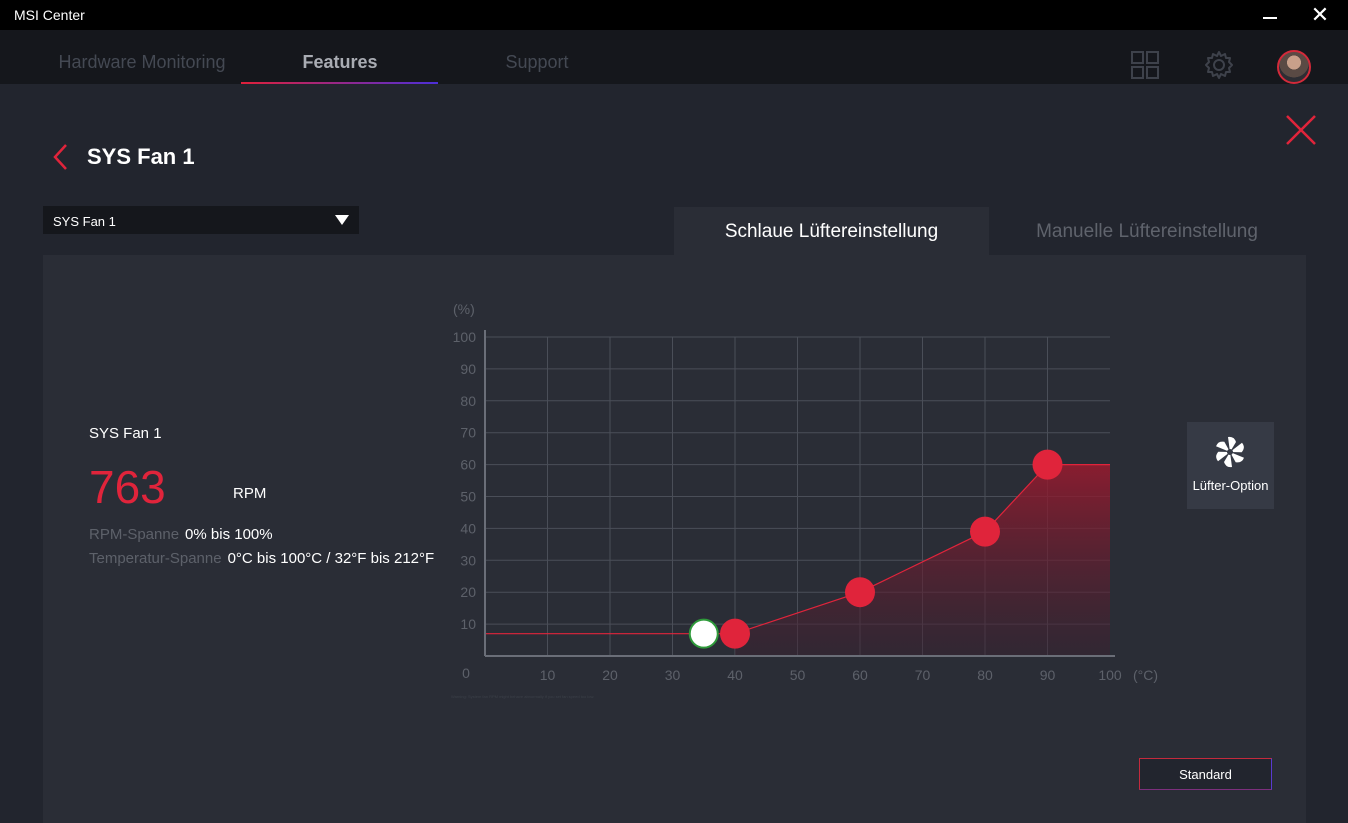 This screenshot has width=1348, height=823. What do you see at coordinates (923, 675) in the screenshot?
I see `x-tick-label: 70` at bounding box center [923, 675].